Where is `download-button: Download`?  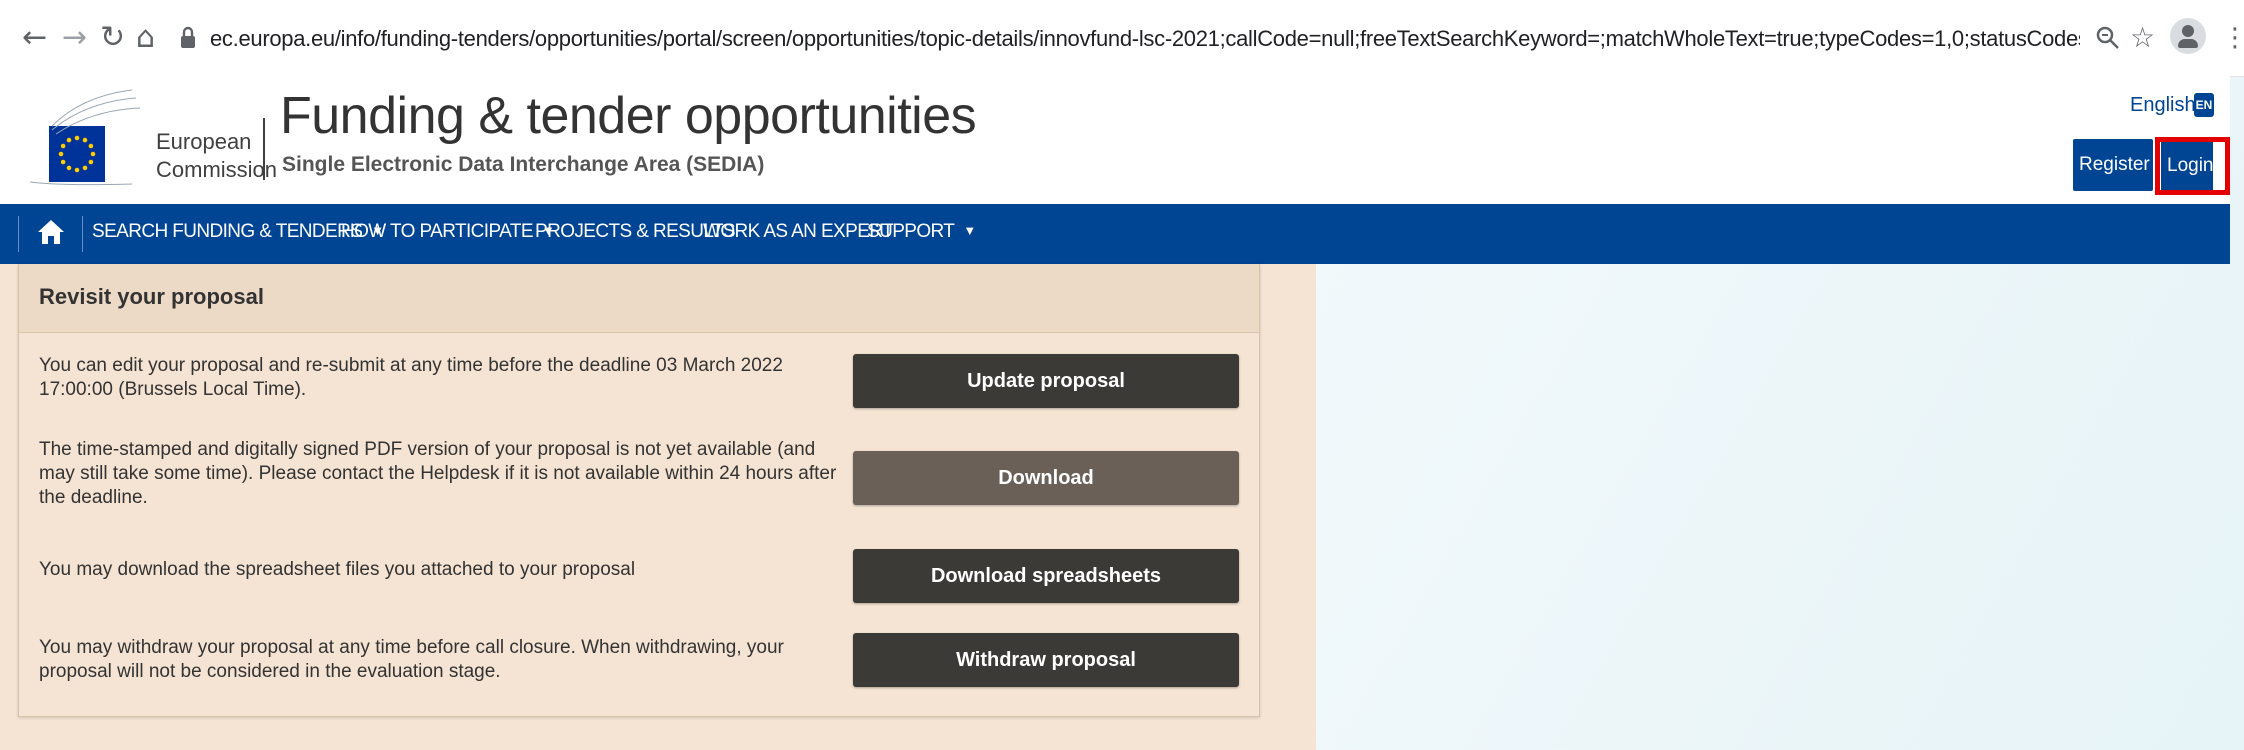
download-button: Download is located at coordinates (1046, 478).